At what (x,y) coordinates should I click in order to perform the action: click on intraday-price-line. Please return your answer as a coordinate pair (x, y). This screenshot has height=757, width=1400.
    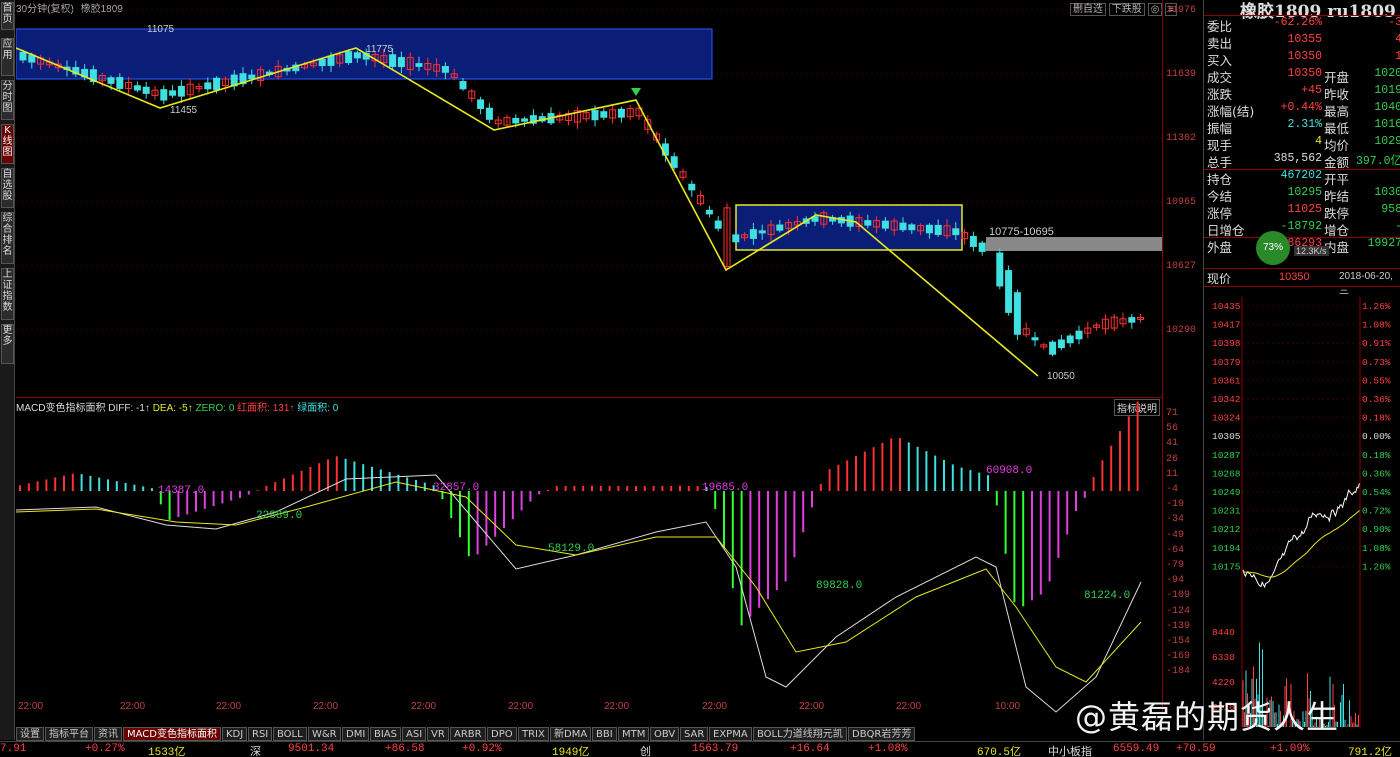
    Looking at the image, I should click on (1301, 536).